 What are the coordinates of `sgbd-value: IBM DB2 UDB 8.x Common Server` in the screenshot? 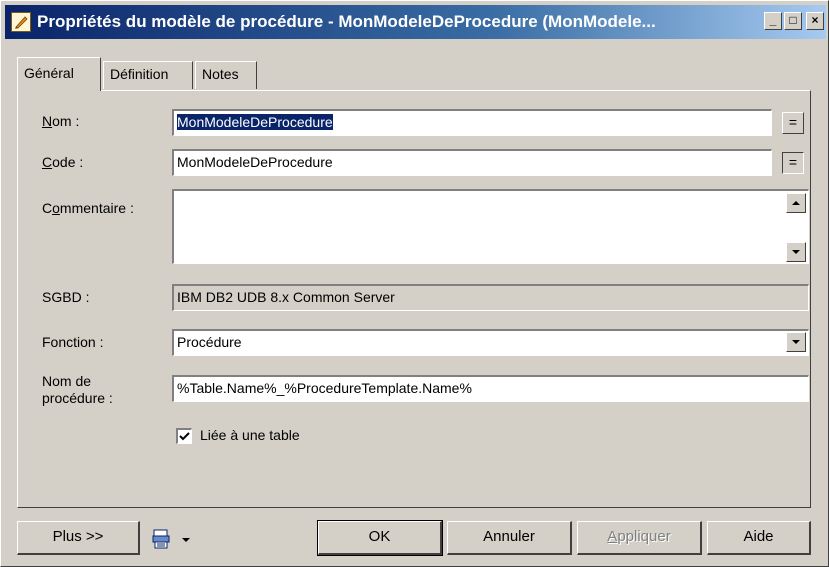 It's located at (490, 297).